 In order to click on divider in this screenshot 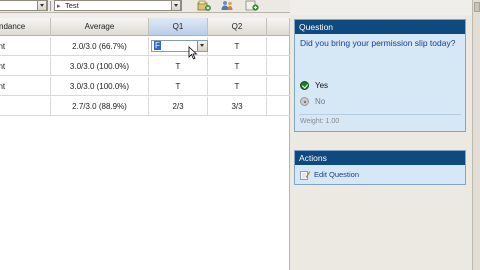, I will do `click(380, 114)`.